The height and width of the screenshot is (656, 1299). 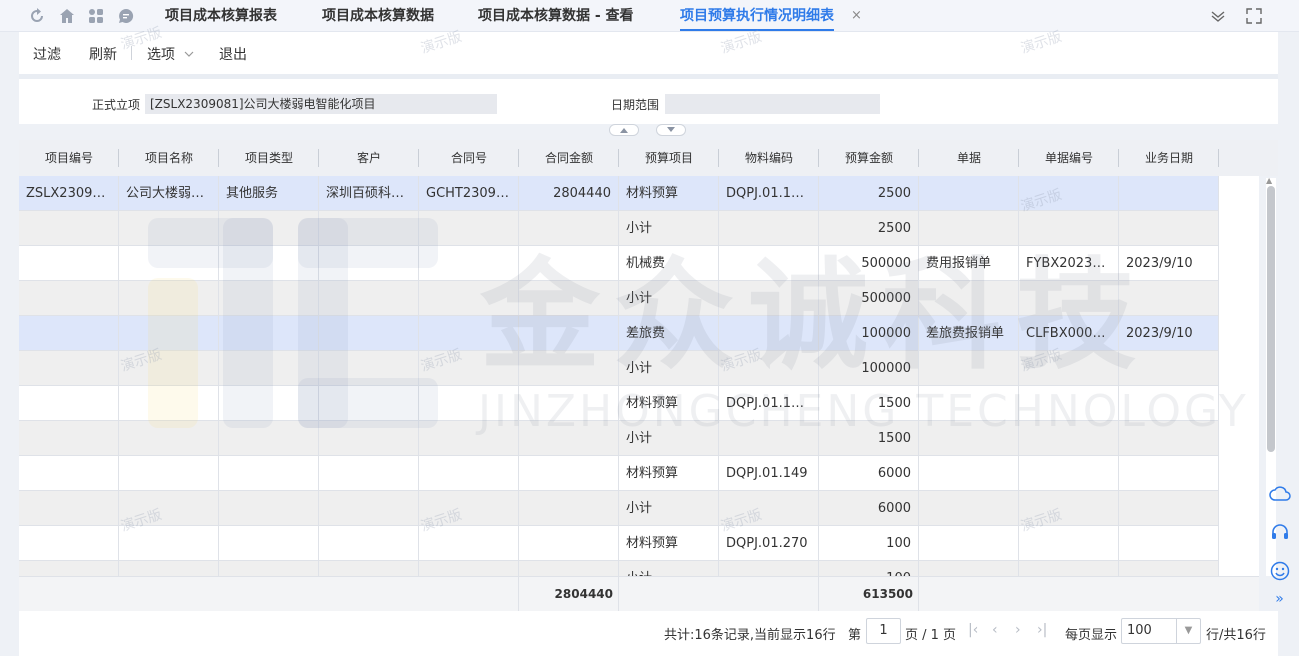 I want to click on column-header: 项目名称, so click(x=169, y=158).